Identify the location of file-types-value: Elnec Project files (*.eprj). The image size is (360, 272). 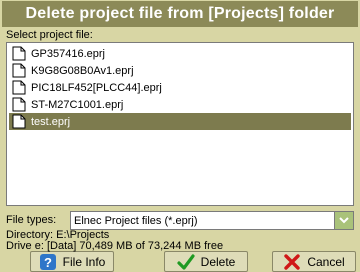
(136, 220).